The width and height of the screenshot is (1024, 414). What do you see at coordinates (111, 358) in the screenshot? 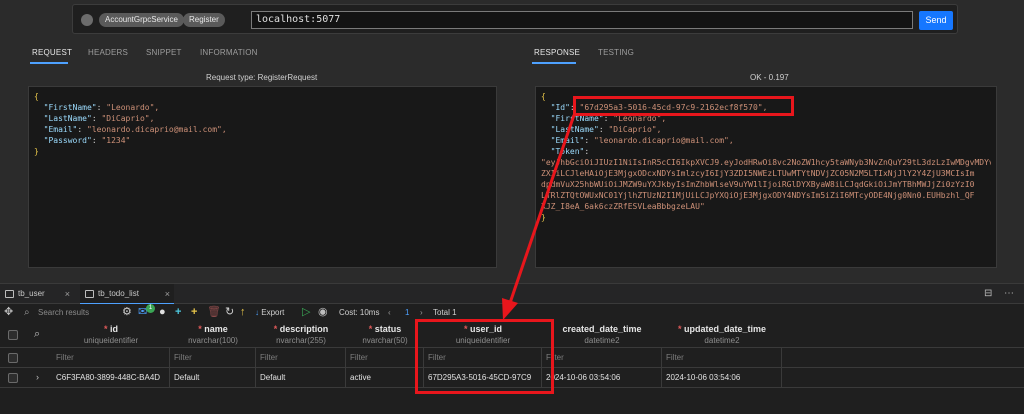
I see `filter-input-id: Filter` at bounding box center [111, 358].